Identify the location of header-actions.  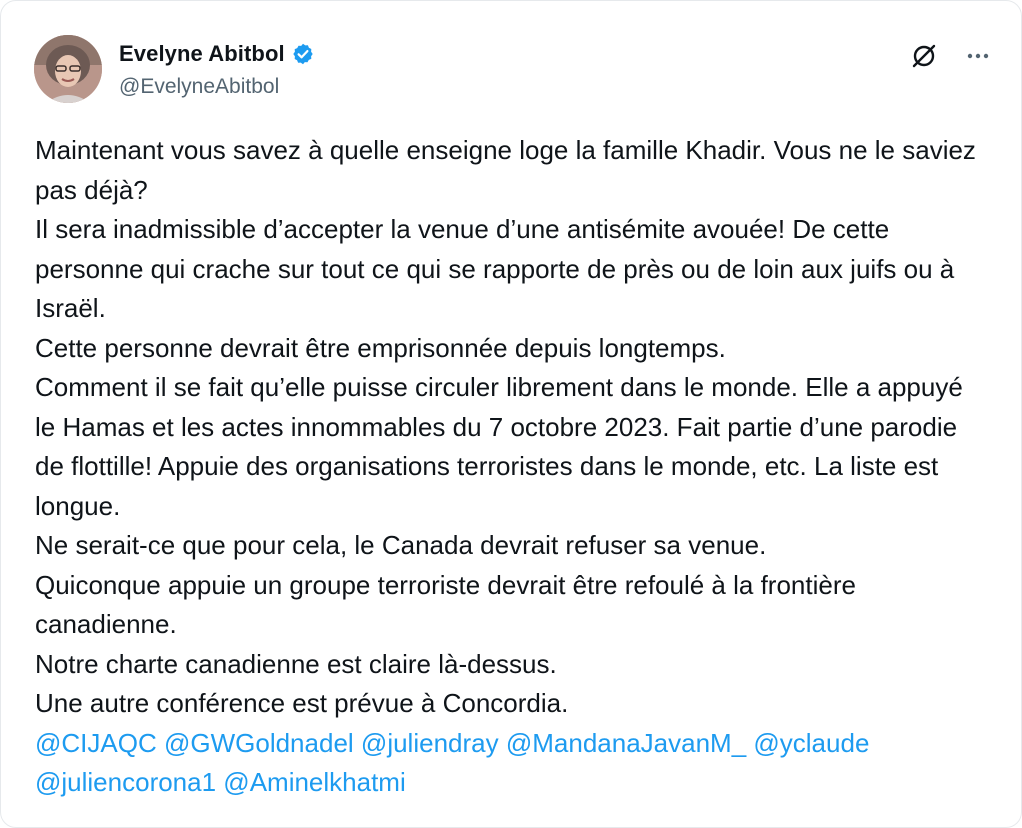
(951, 56).